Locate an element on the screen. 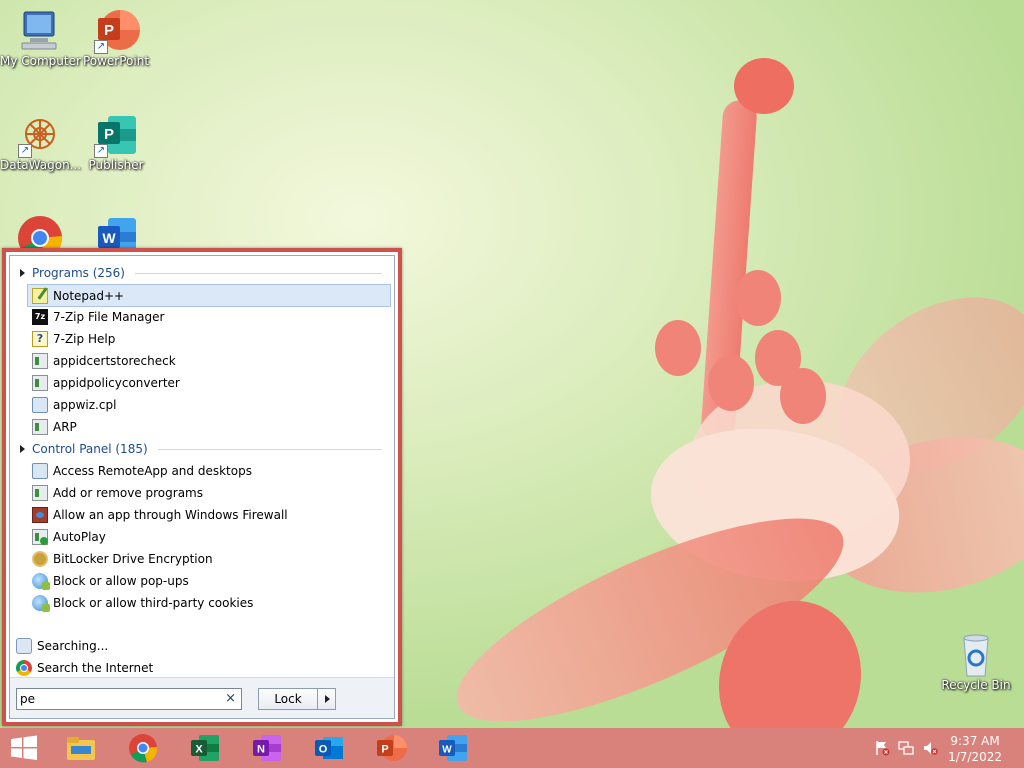  powerpoint-icon: P ↗ is located at coordinates (116, 31).